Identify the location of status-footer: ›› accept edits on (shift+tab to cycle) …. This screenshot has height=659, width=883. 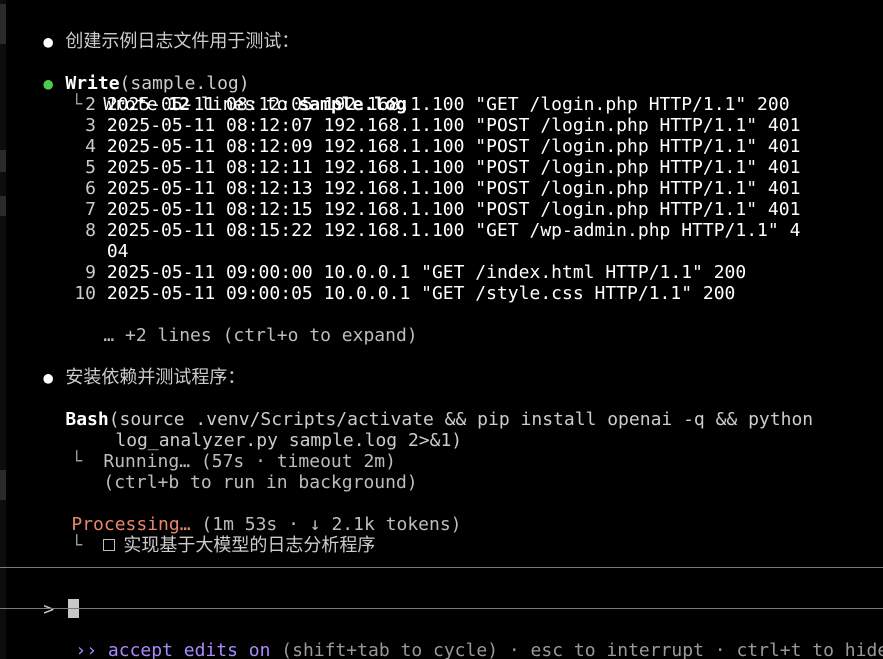
(441, 639).